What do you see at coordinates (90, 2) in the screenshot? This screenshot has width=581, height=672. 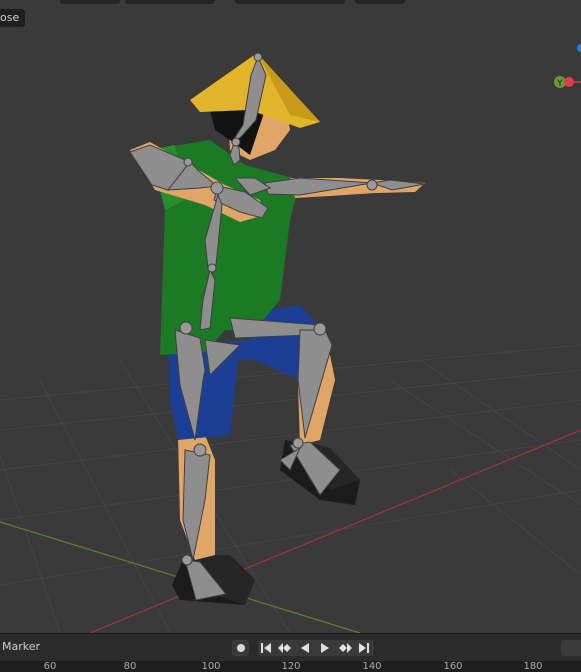 I see `header-stub` at bounding box center [90, 2].